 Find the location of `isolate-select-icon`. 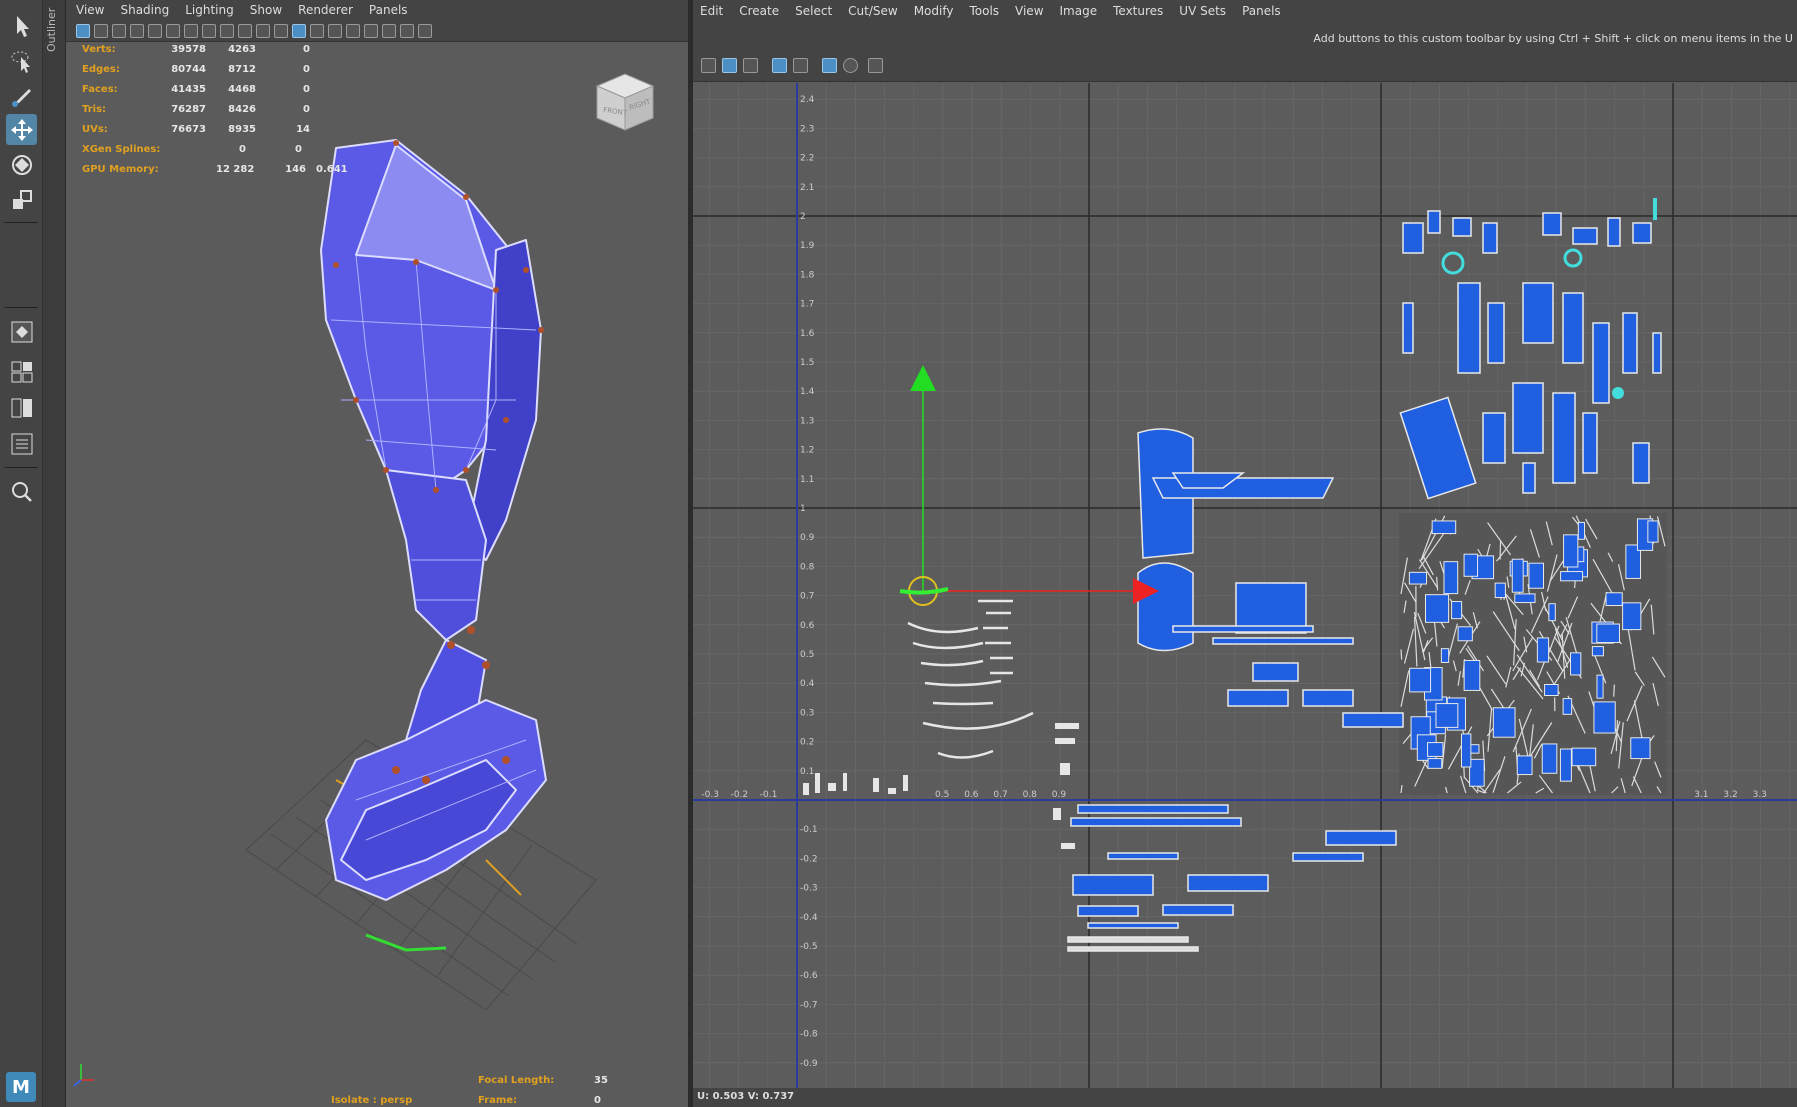

isolate-select-icon is located at coordinates (407, 30).